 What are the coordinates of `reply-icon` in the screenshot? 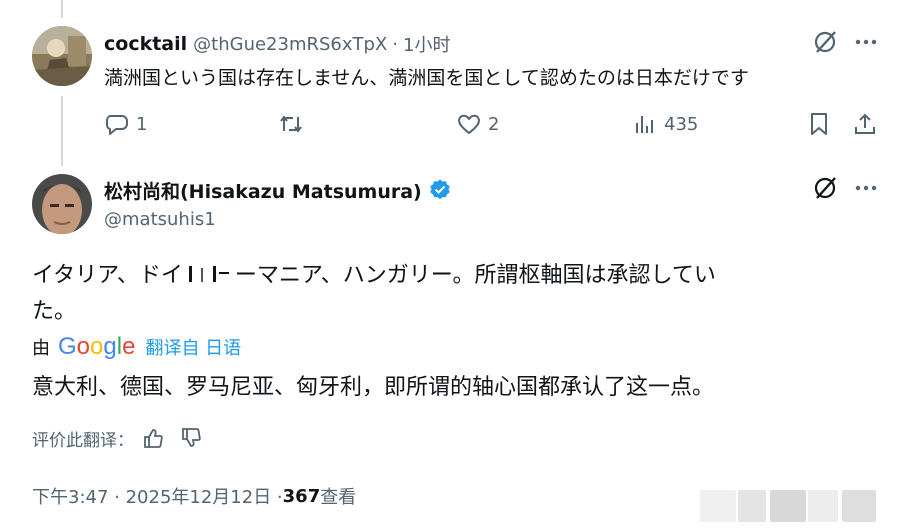 It's located at (117, 125).